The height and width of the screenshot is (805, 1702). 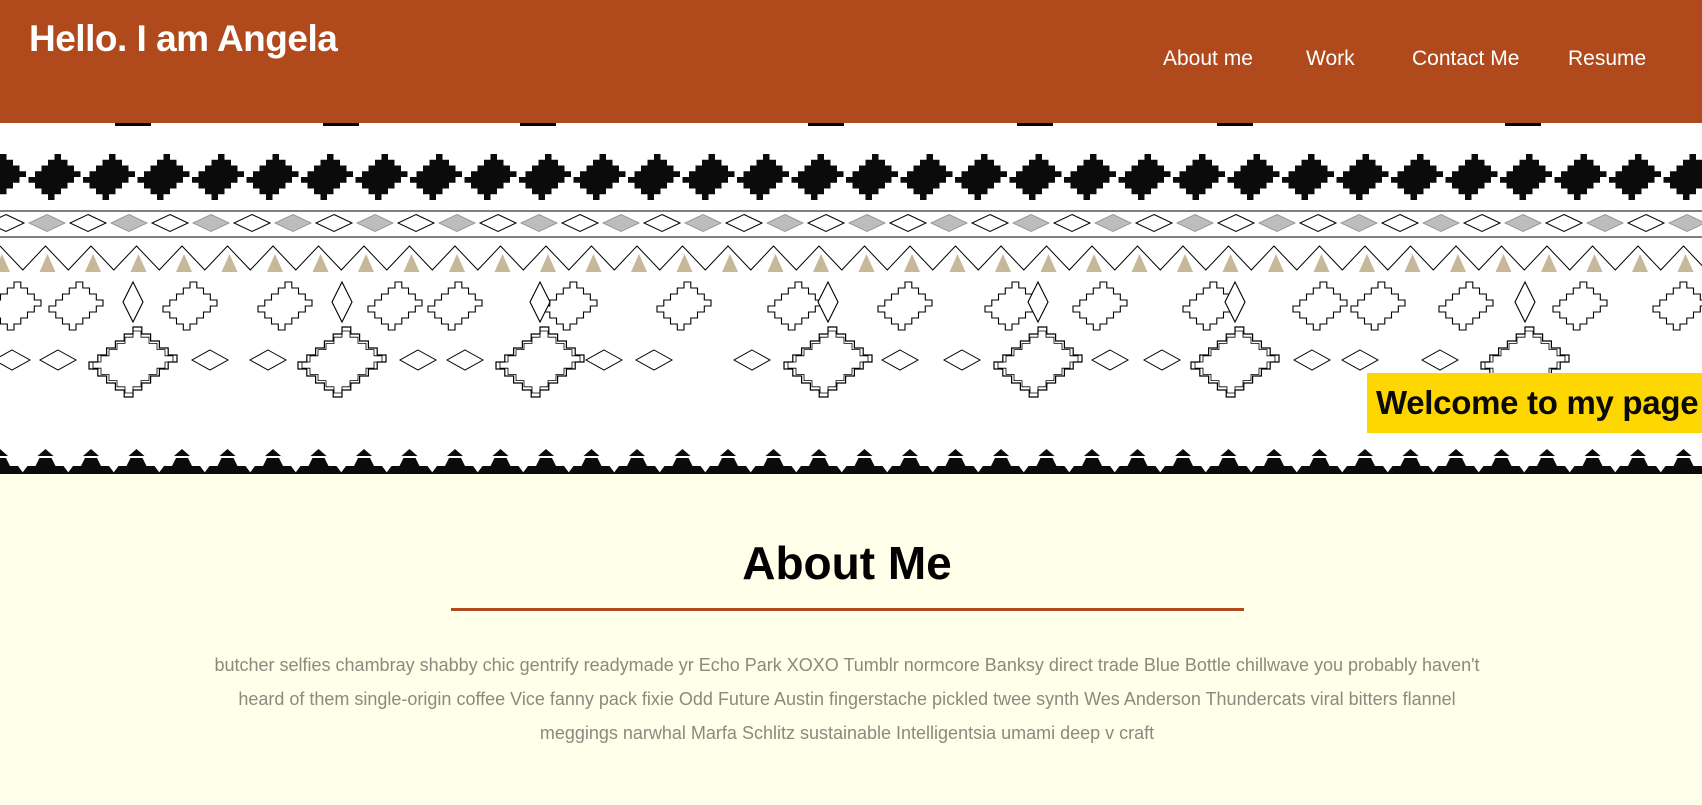 What do you see at coordinates (1208, 59) in the screenshot?
I see `nav-link-about-me: About me` at bounding box center [1208, 59].